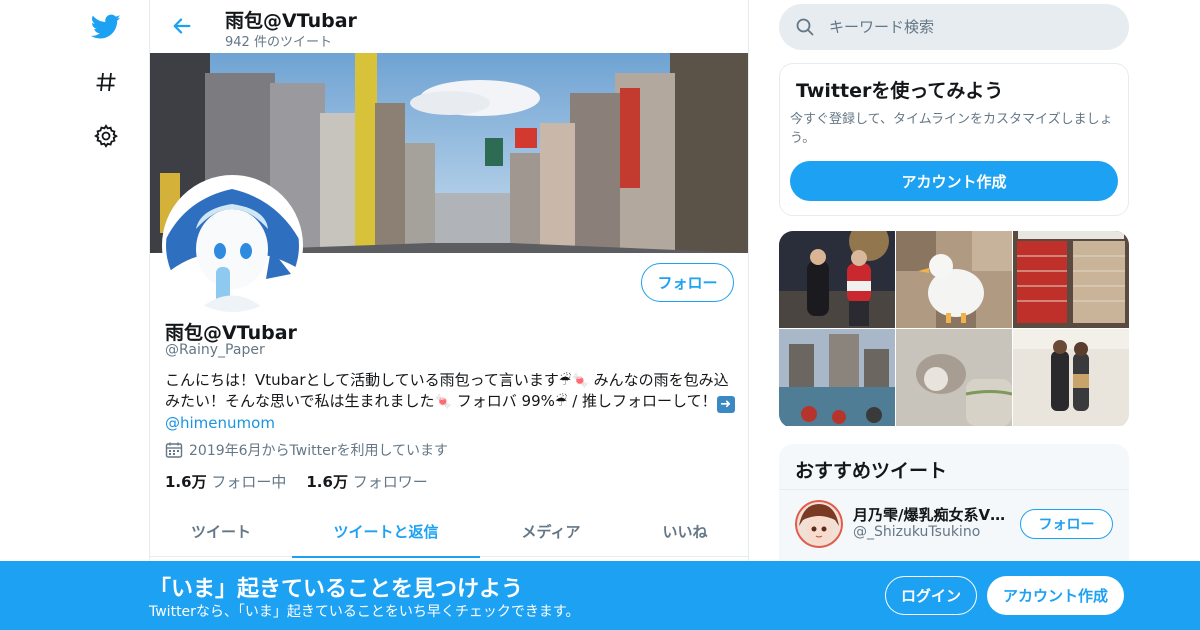 The width and height of the screenshot is (1200, 630). I want to click on divider, so click(954, 489).